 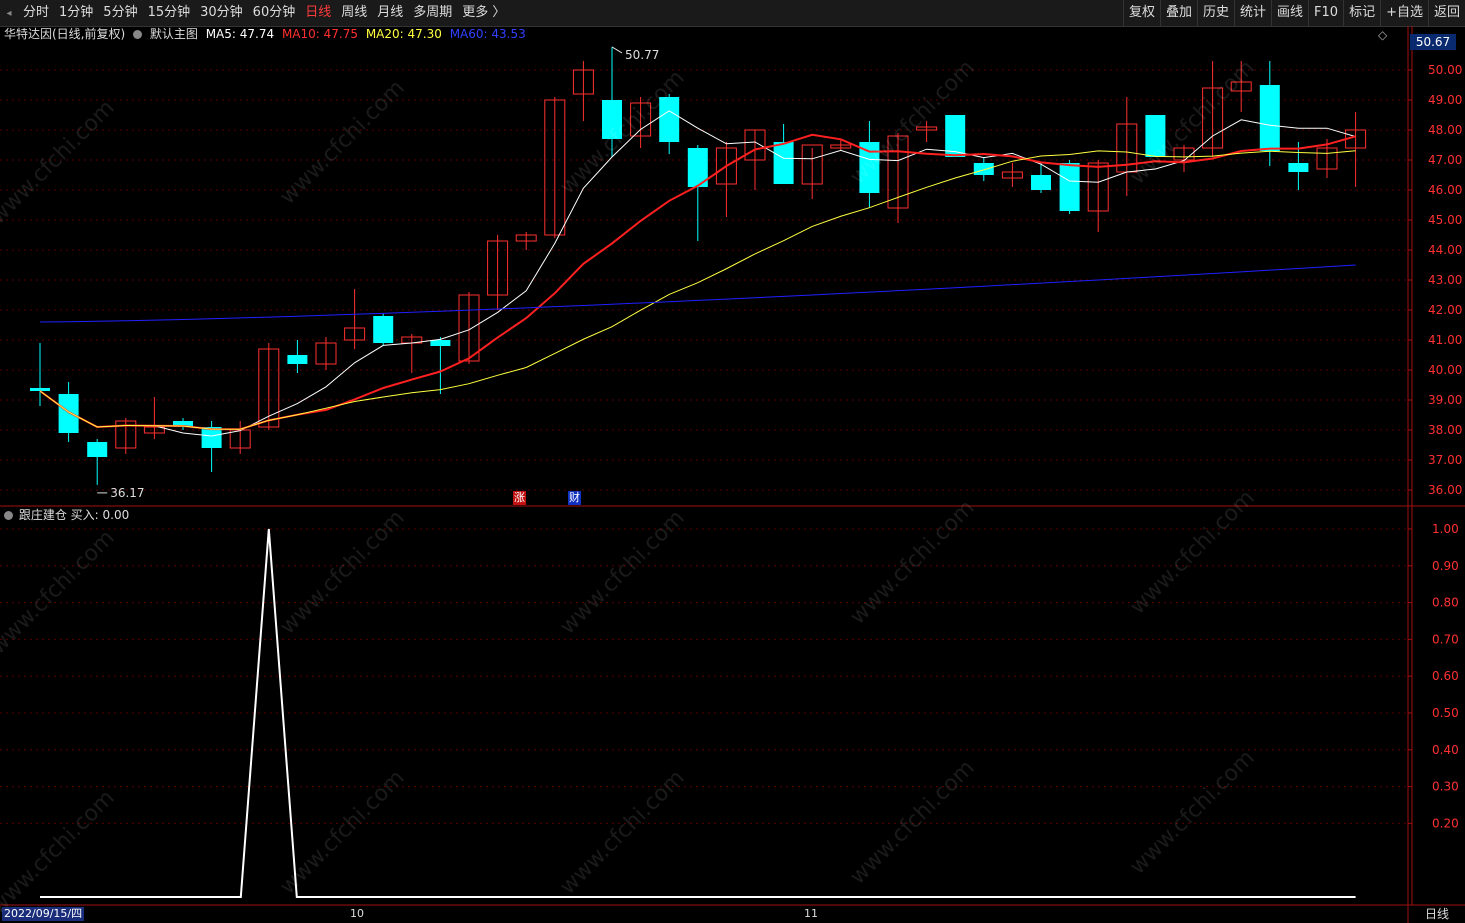 I want to click on ma10-label: MA10: 47.75, so click(x=319, y=34).